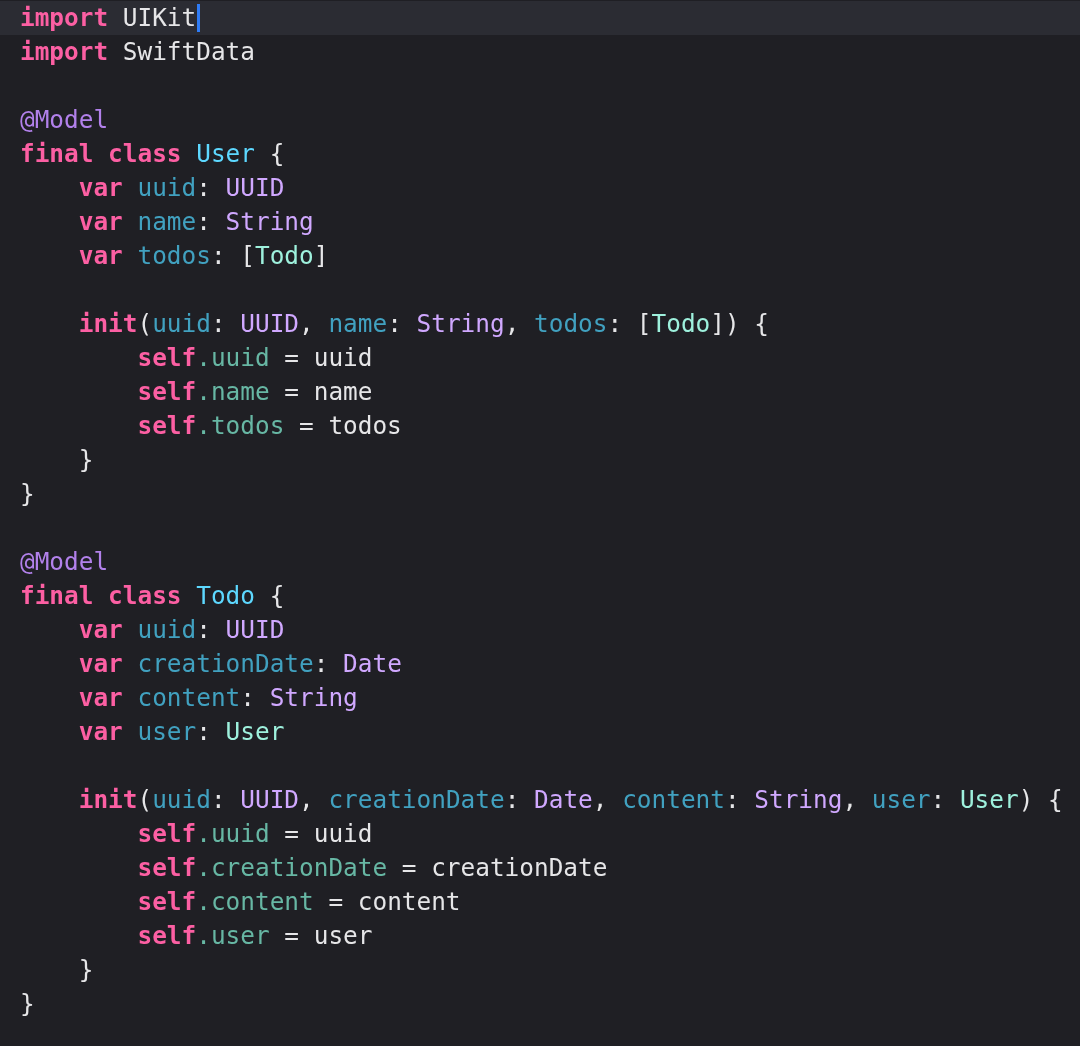  I want to click on code-line: self.user = user, so click(254, 936).